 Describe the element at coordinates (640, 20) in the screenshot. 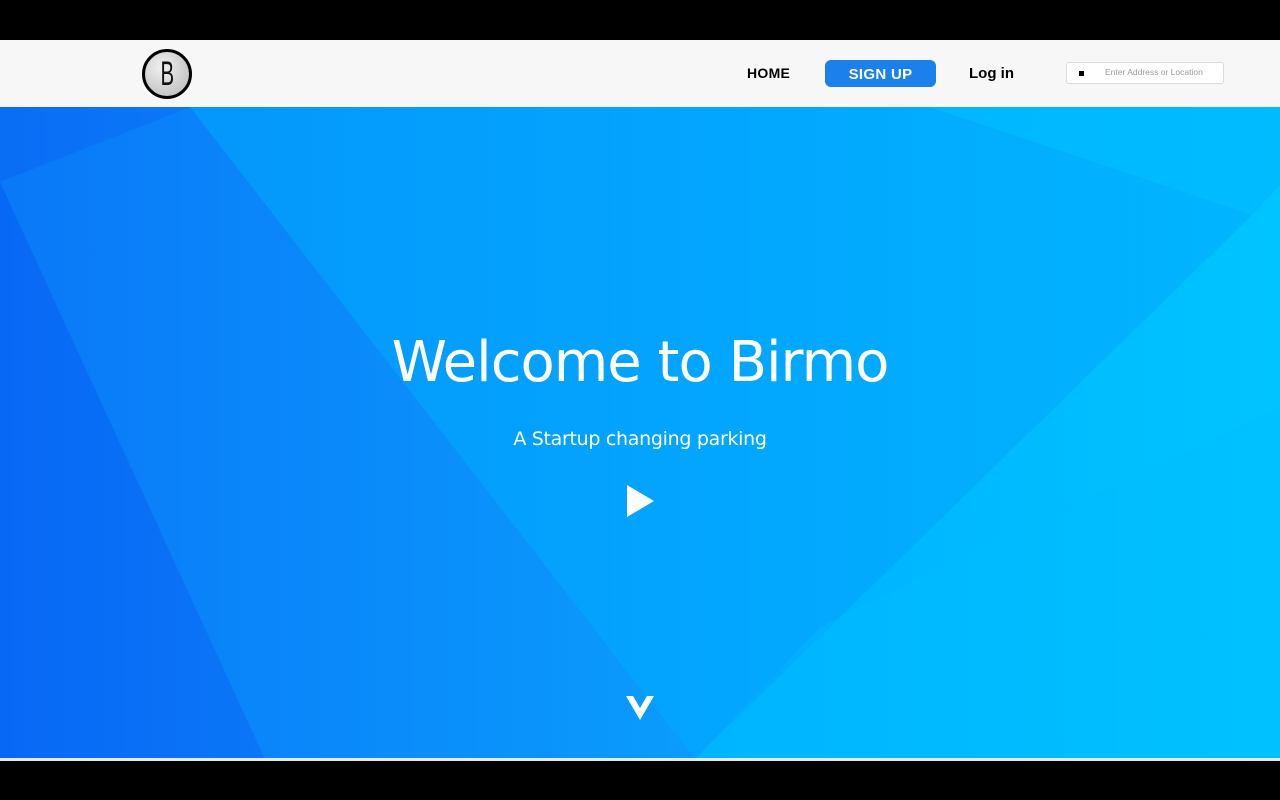

I see `letterbox-top` at that location.